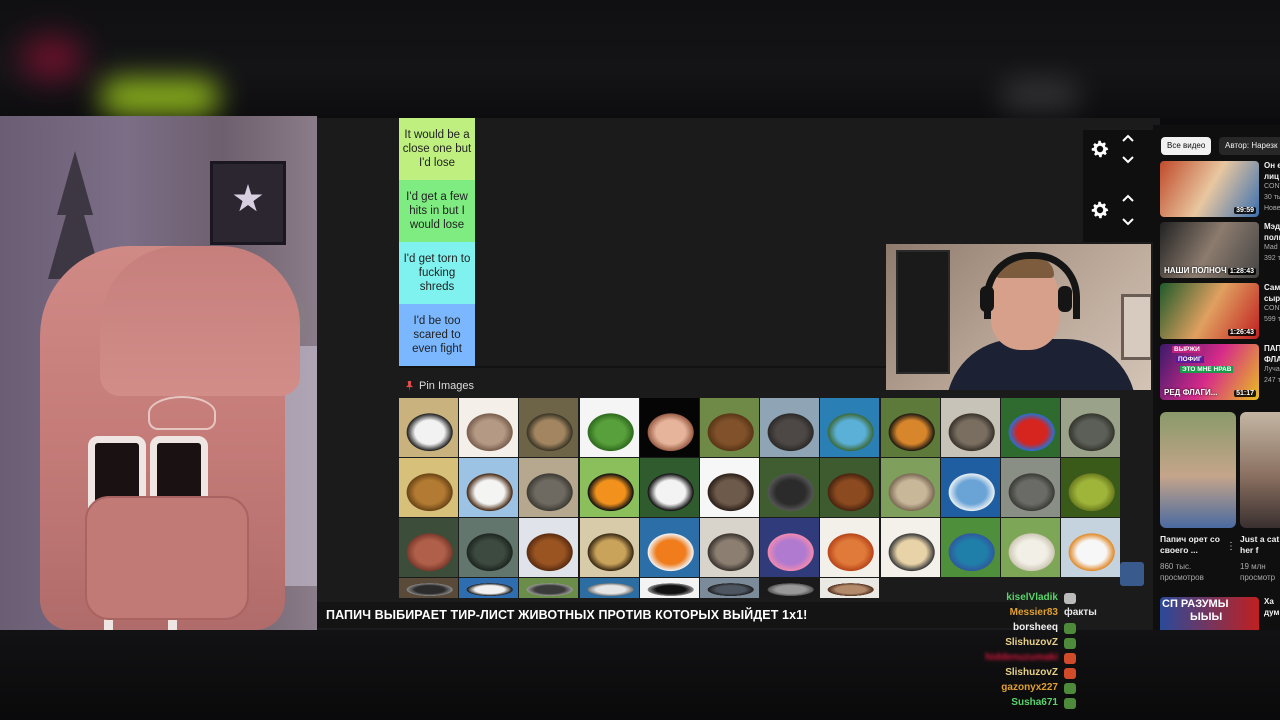  I want to click on animal-tile-clownfish, so click(669, 547).